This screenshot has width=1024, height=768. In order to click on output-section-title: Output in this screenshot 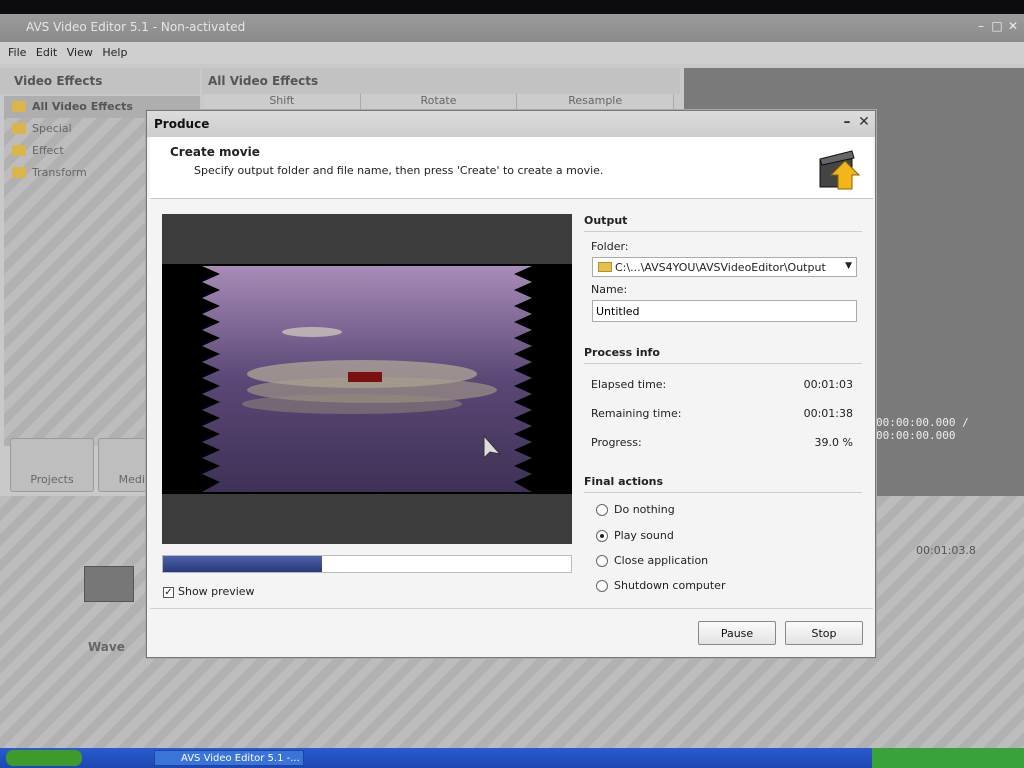, I will do `click(723, 223)`.